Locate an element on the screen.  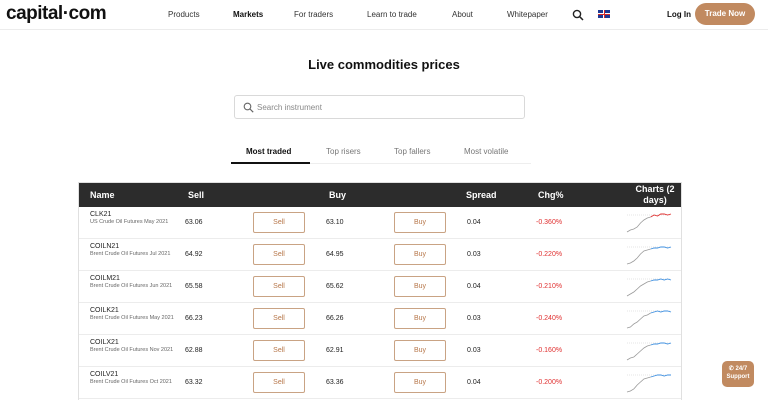
change-percent: -0.220% is located at coordinates (549, 254).